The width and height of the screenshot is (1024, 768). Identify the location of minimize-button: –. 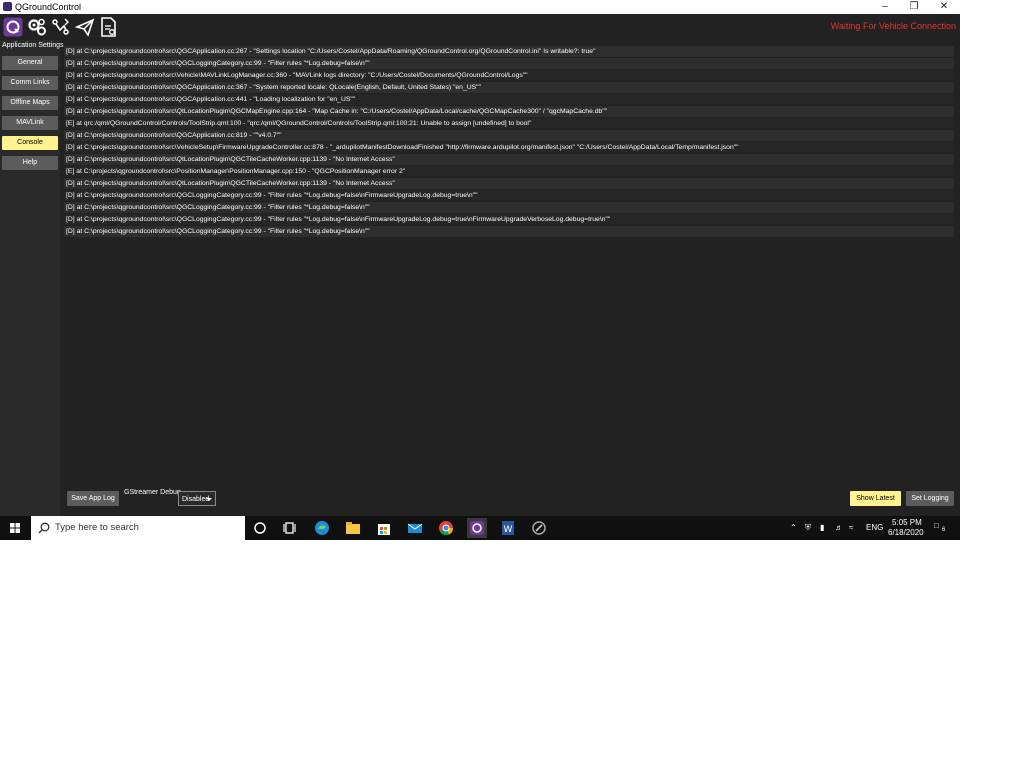
(885, 7).